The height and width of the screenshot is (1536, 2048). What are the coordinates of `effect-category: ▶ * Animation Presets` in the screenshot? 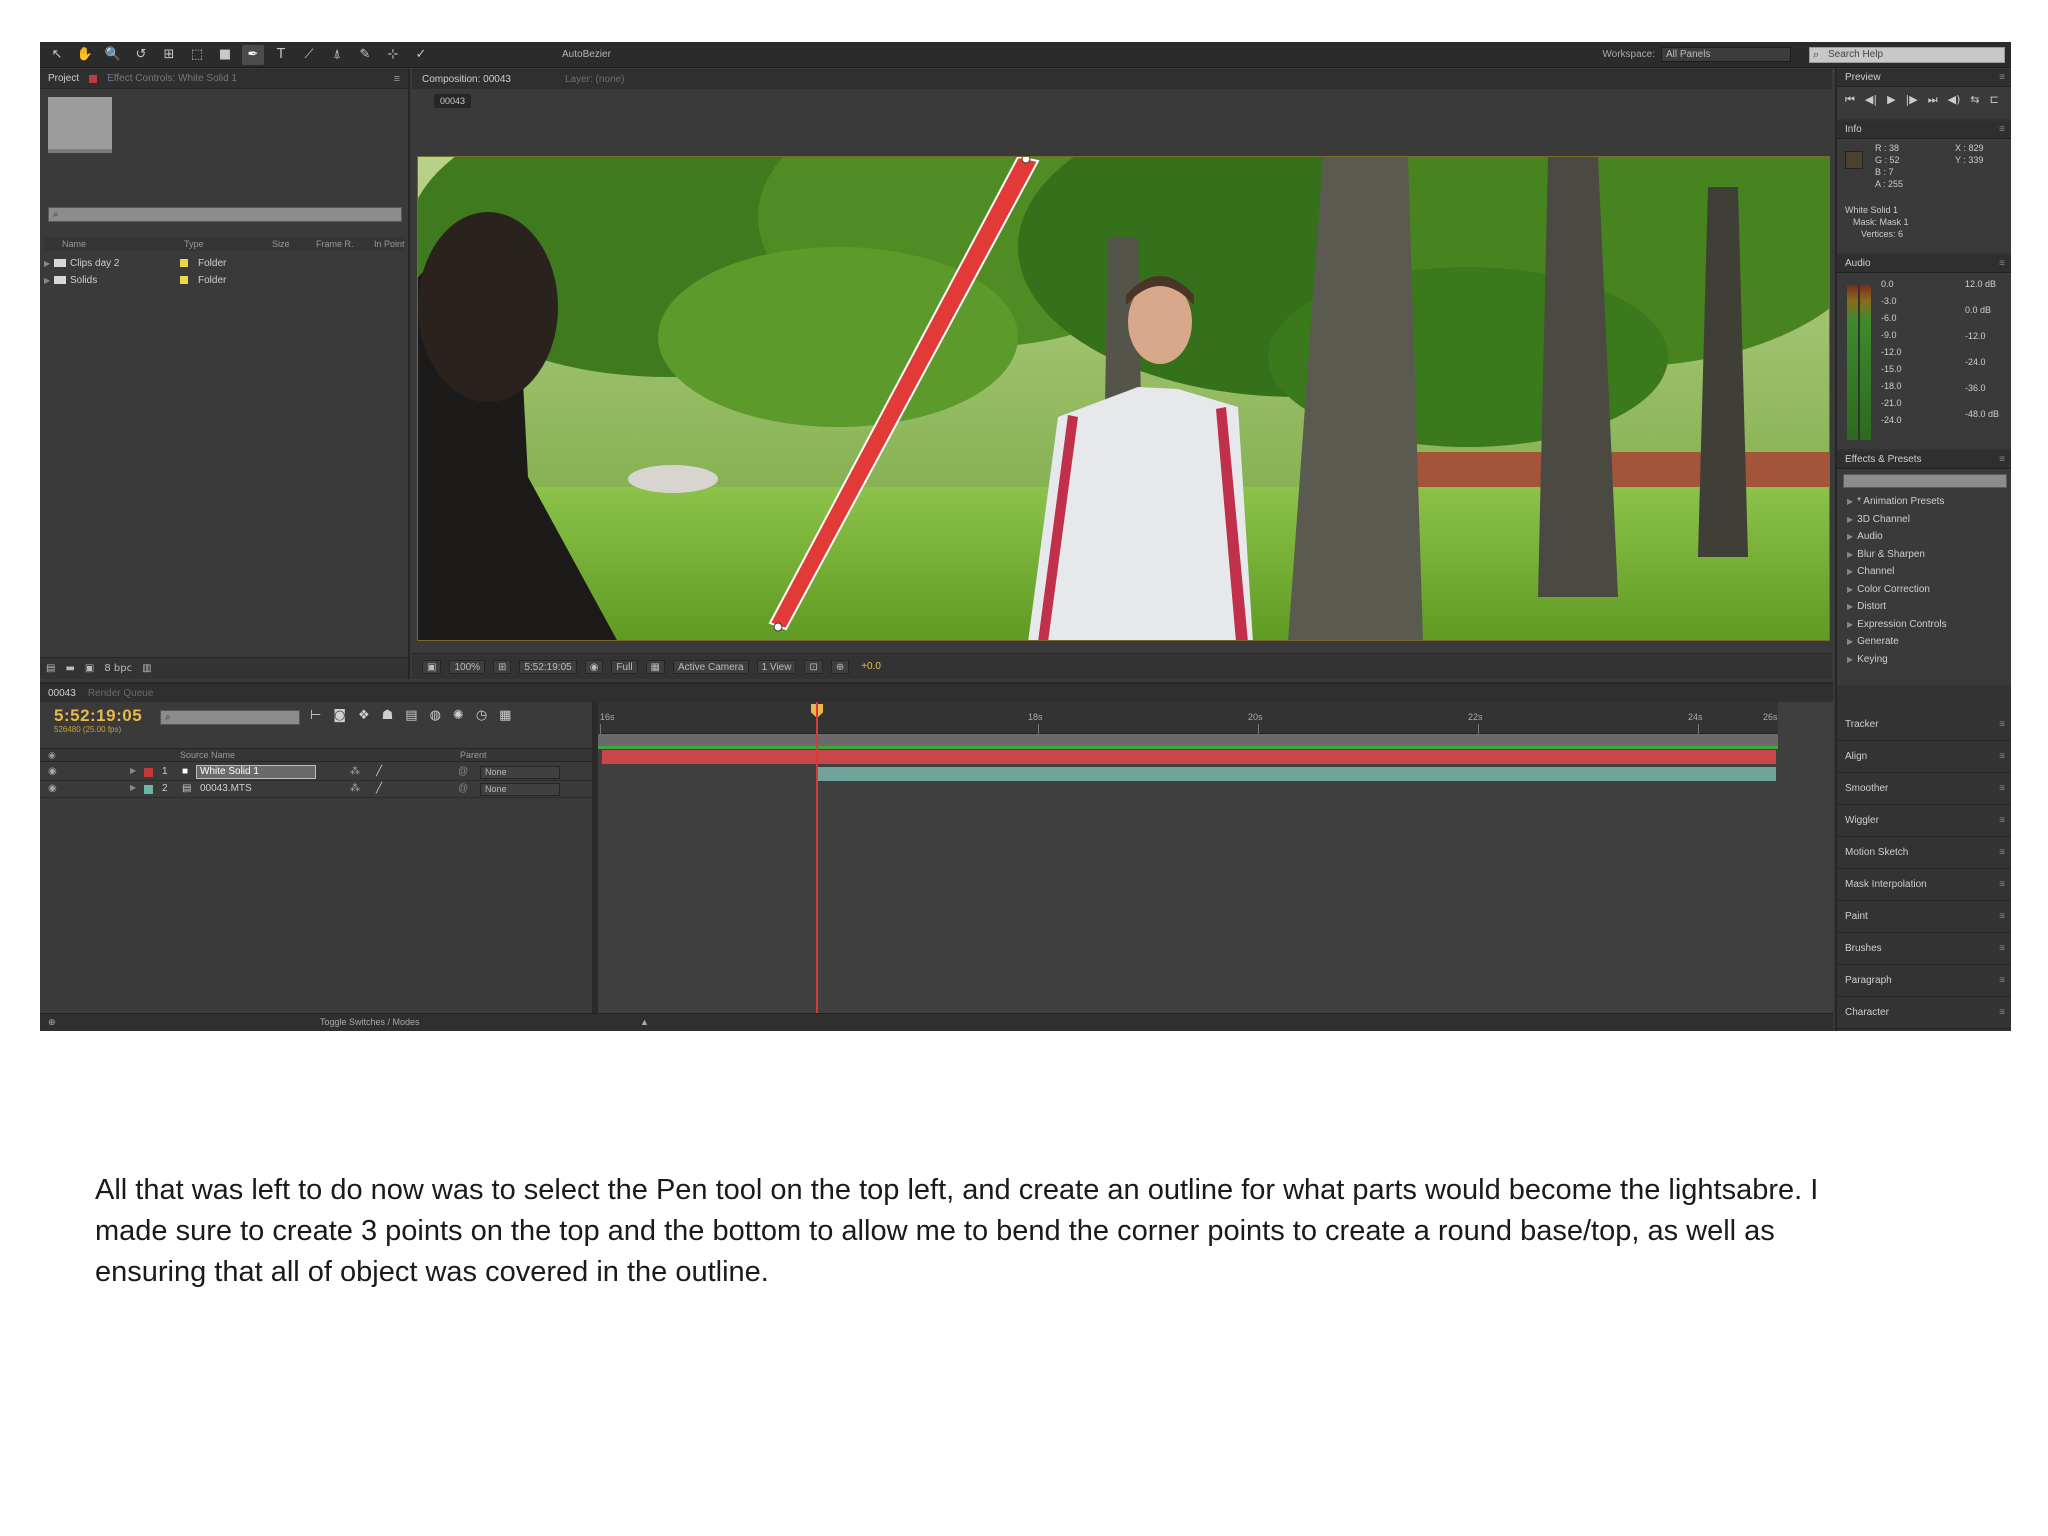 It's located at (1924, 502).